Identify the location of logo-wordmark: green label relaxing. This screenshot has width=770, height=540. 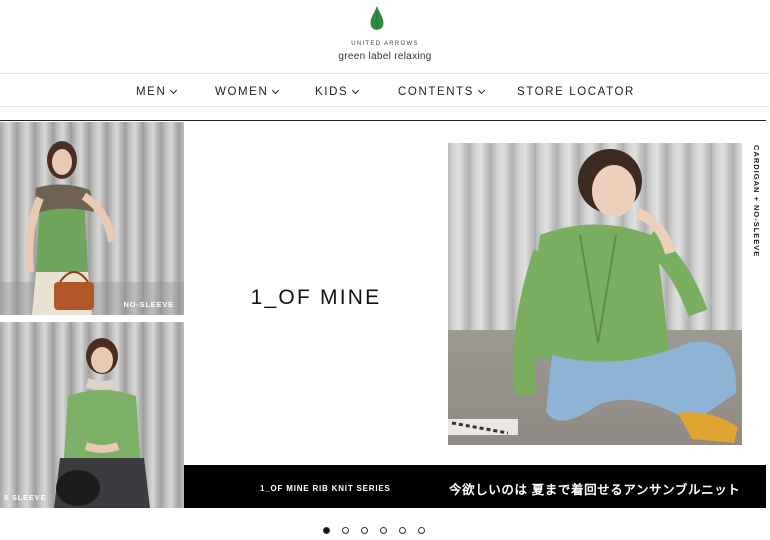
(385, 56).